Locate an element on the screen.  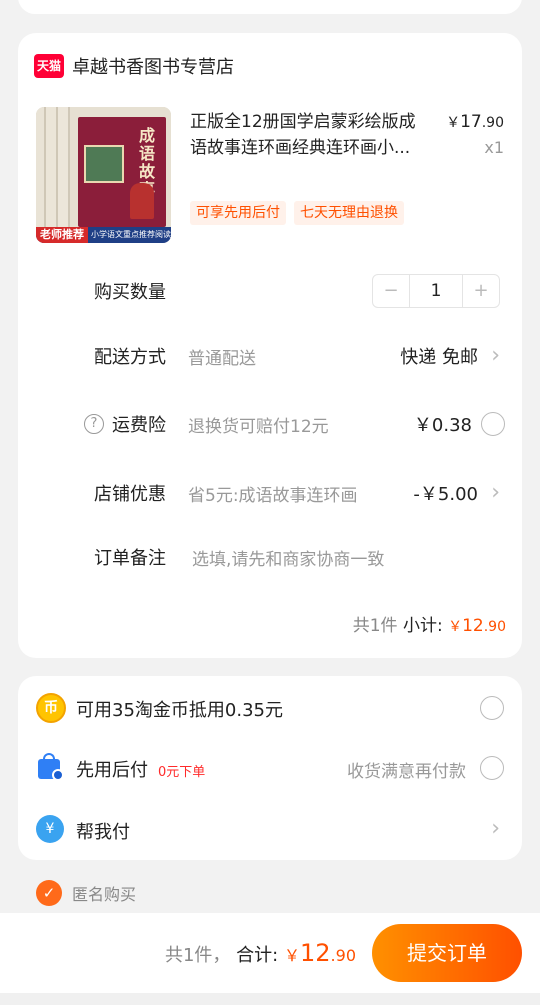
total-summary: 共1件， 合计: ￥12.90 is located at coordinates (260, 953).